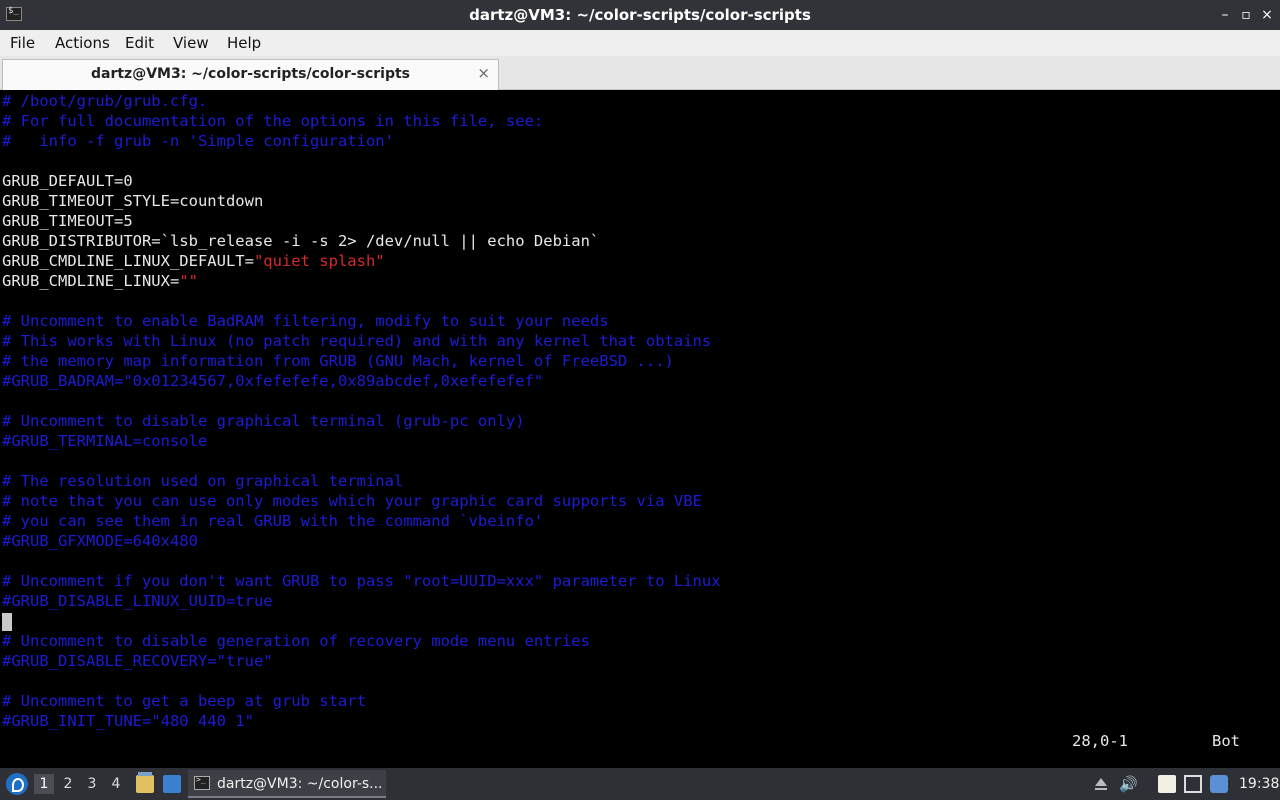  What do you see at coordinates (7, 622) in the screenshot?
I see `text-cursor` at bounding box center [7, 622].